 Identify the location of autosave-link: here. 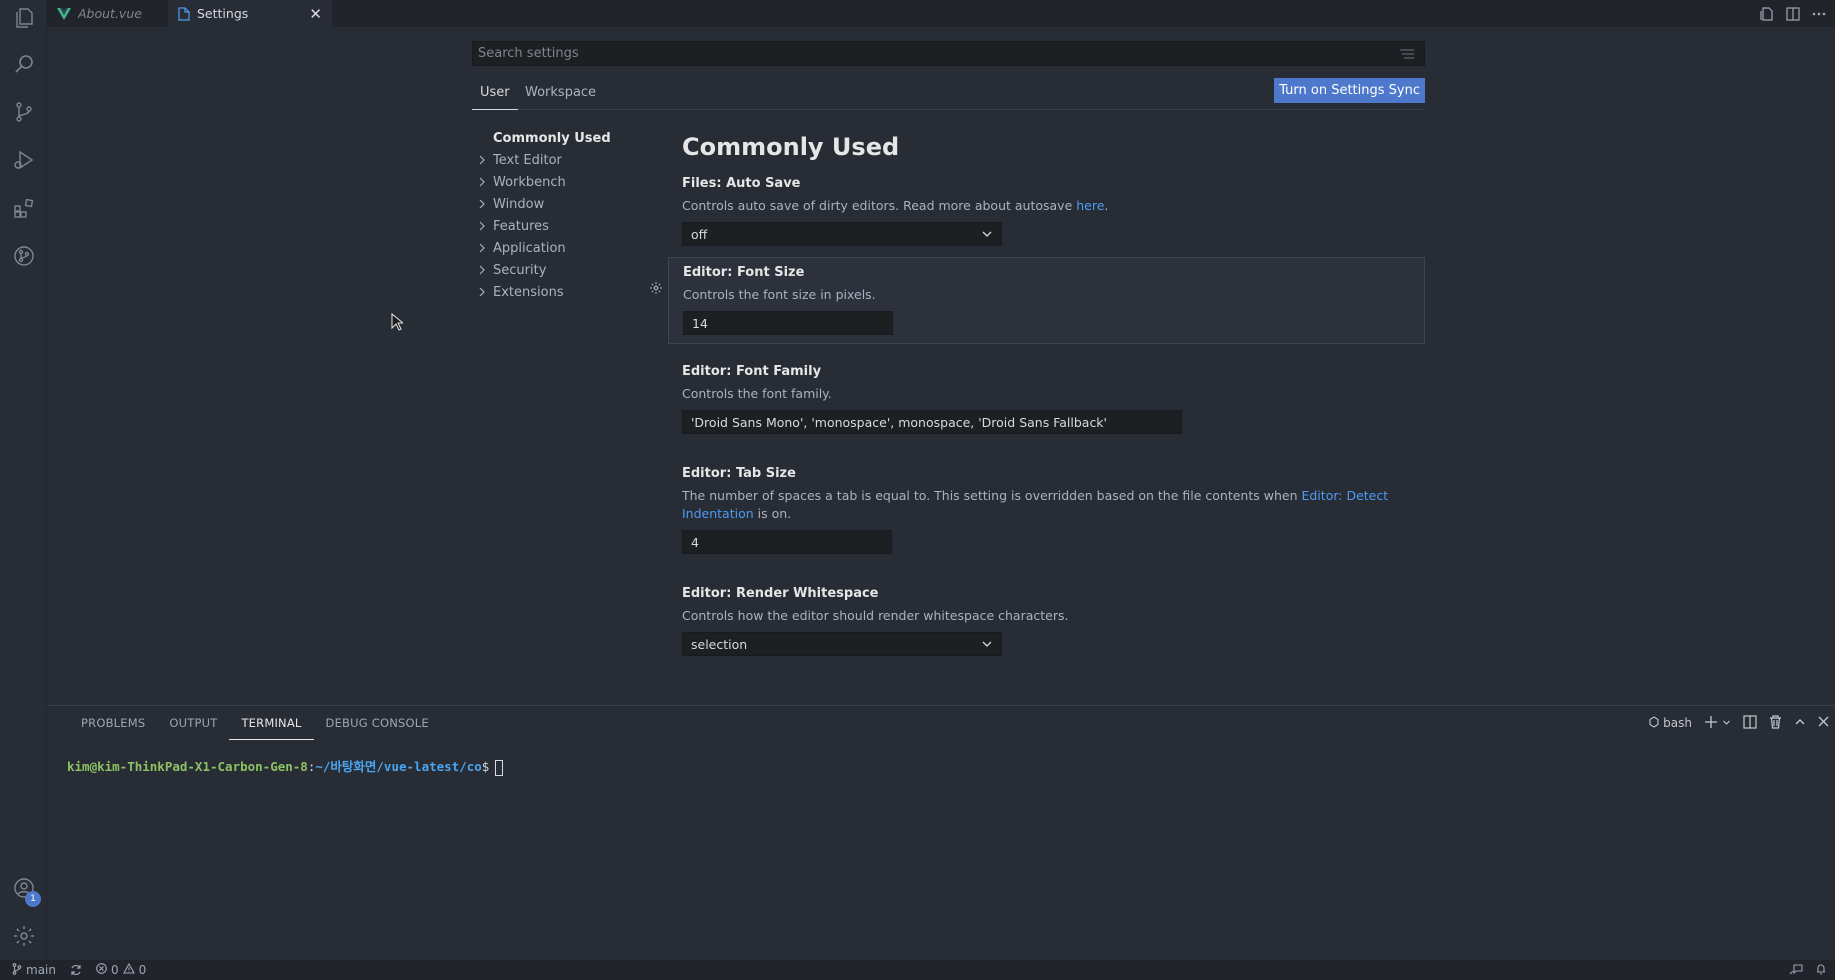
(1090, 205).